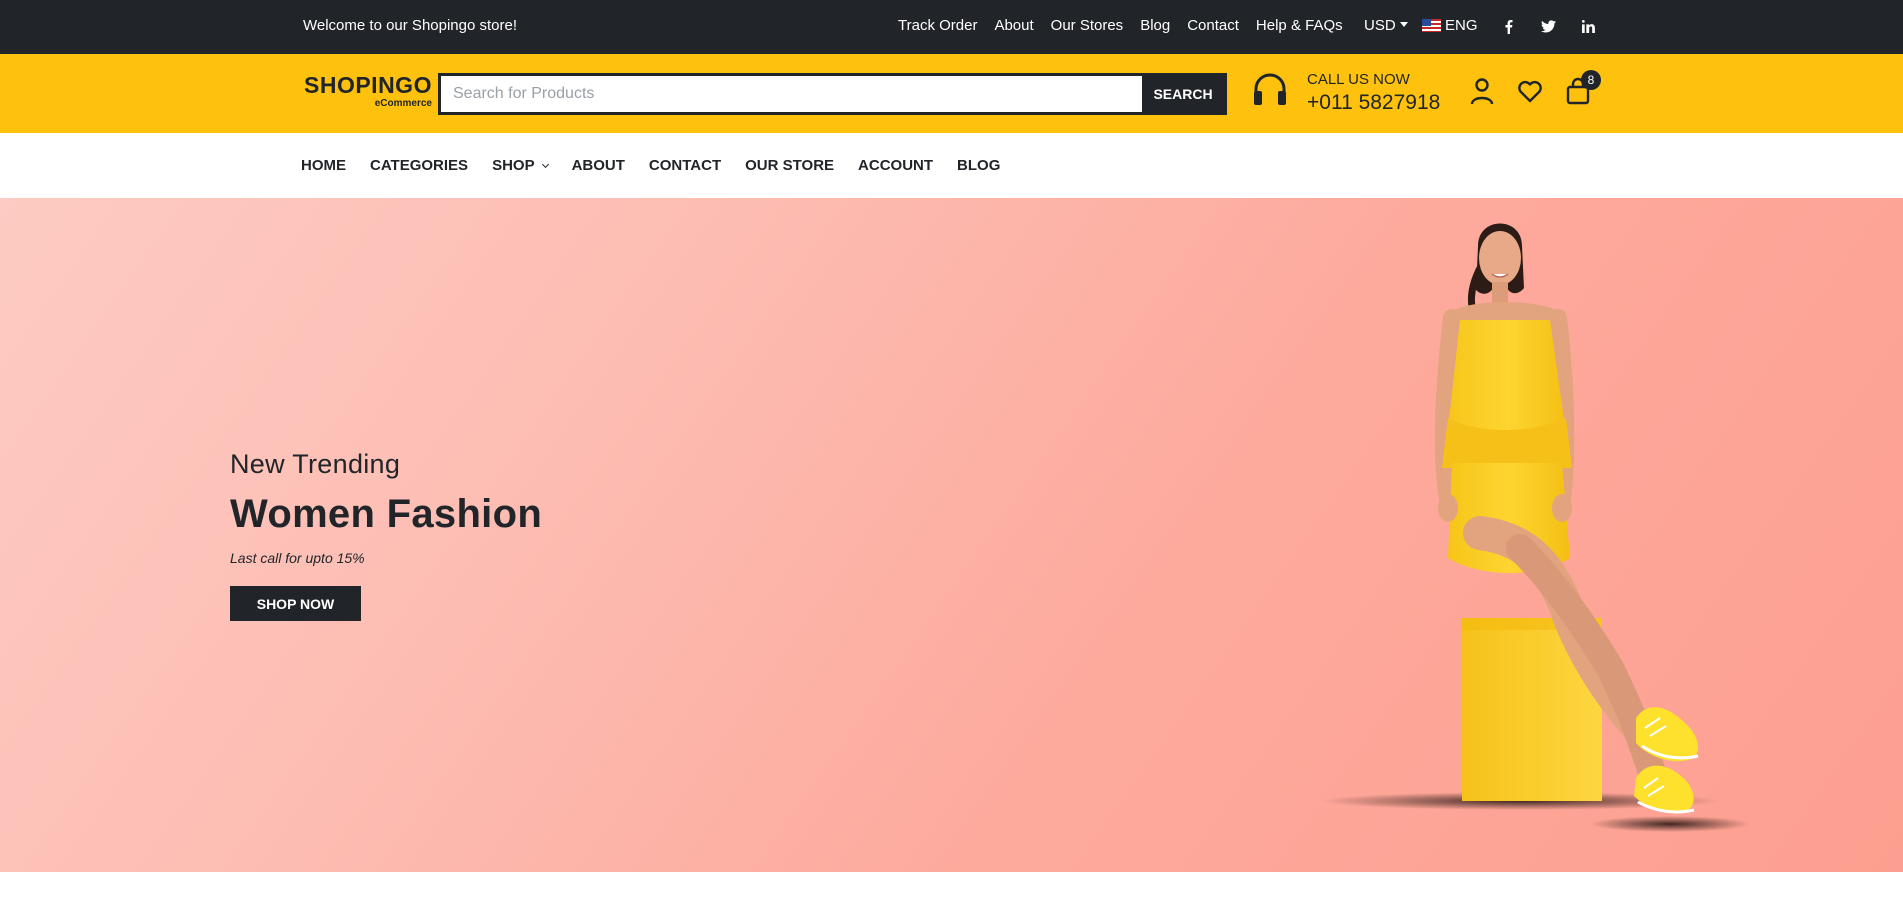  What do you see at coordinates (1183, 94) in the screenshot?
I see `search-button: SEARCH` at bounding box center [1183, 94].